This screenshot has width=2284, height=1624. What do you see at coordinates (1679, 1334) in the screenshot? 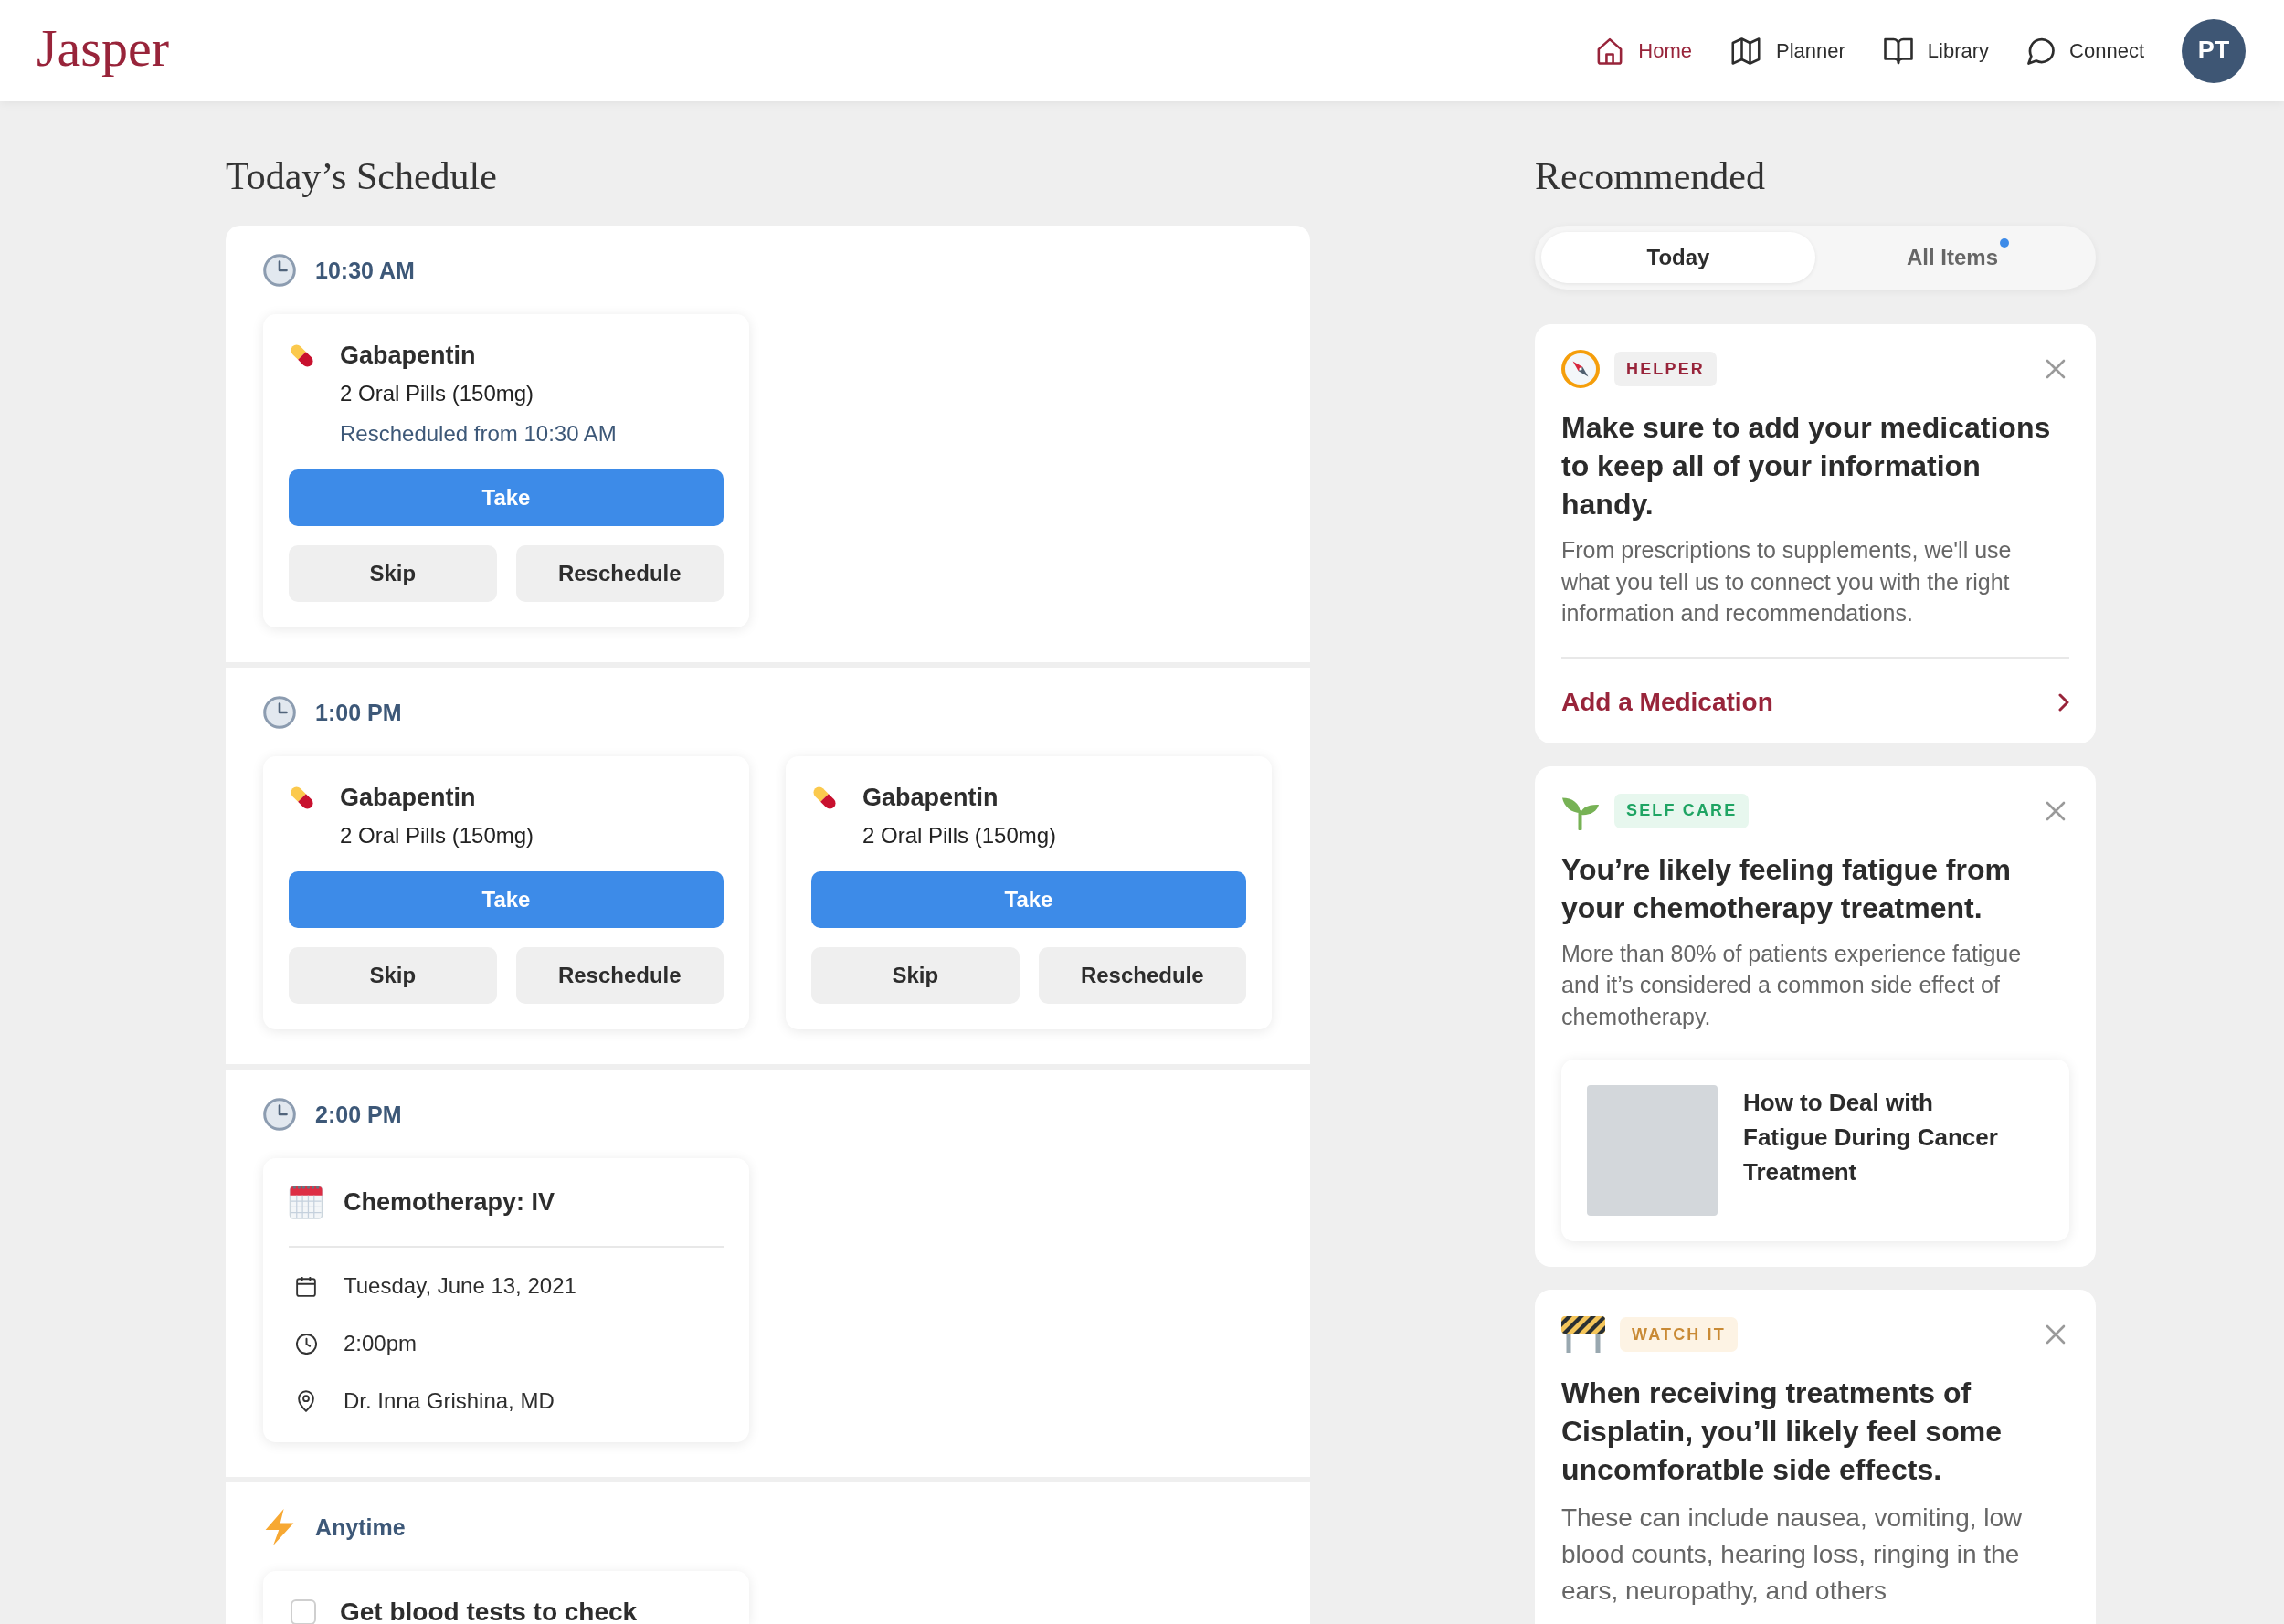
I see `category-tag: WATCH IT` at bounding box center [1679, 1334].